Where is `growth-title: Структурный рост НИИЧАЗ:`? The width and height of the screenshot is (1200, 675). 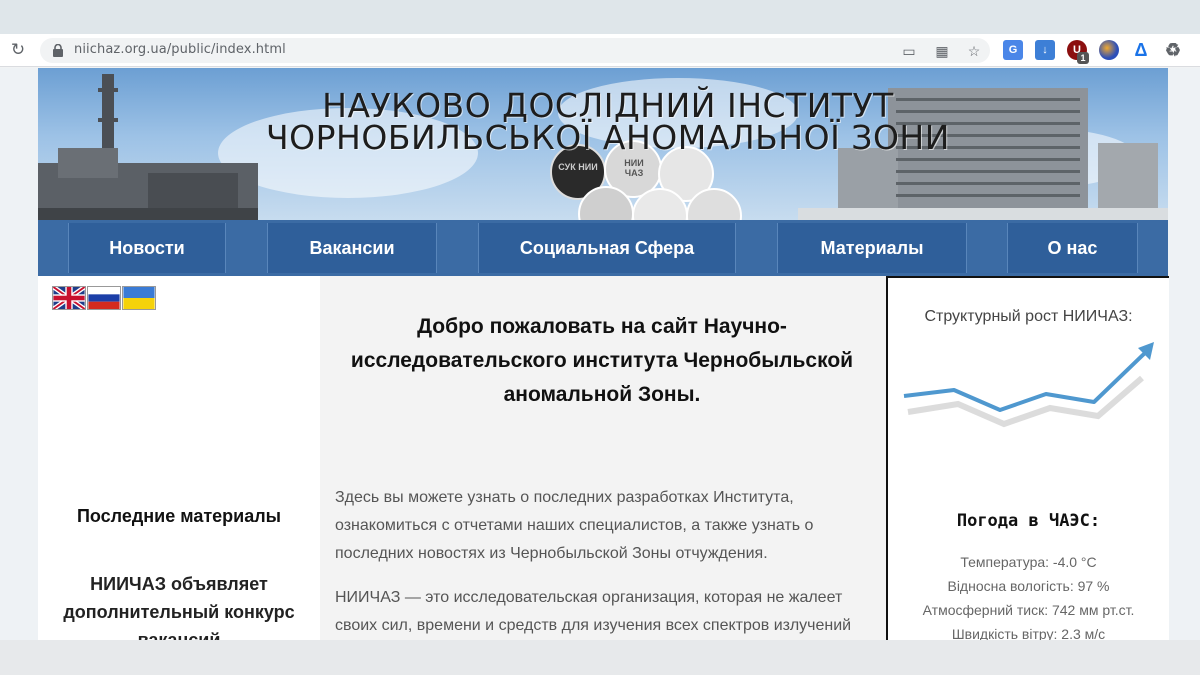
growth-title: Структурный рост НИИЧАЗ: is located at coordinates (1028, 316).